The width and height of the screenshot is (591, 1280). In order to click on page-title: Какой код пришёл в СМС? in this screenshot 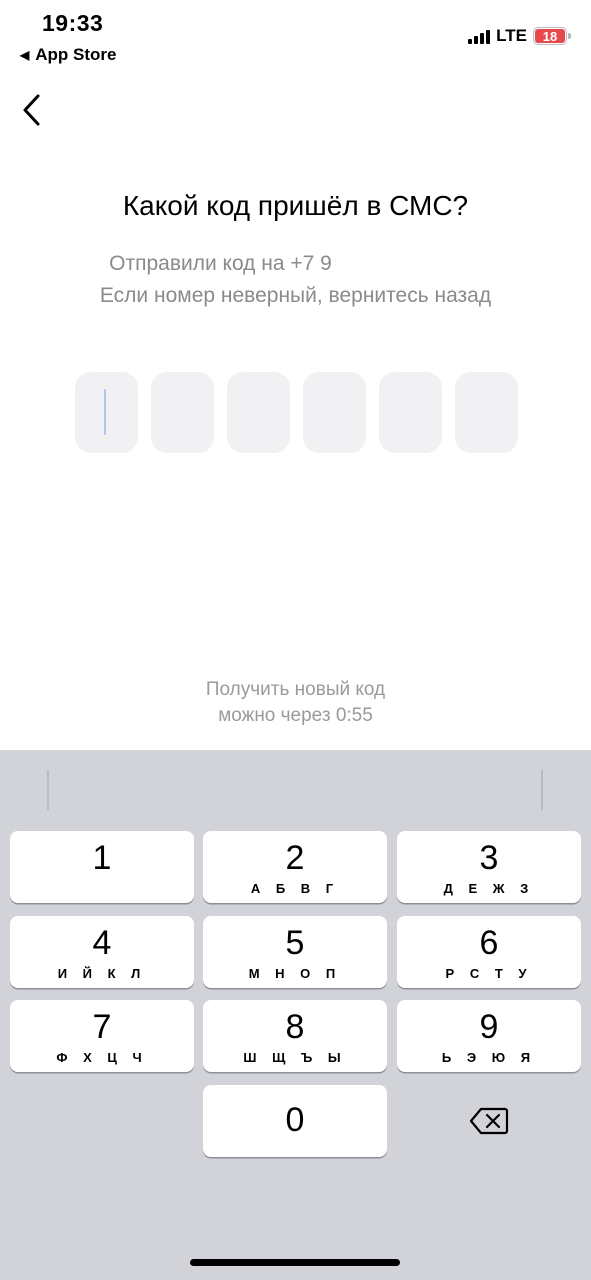, I will do `click(295, 205)`.